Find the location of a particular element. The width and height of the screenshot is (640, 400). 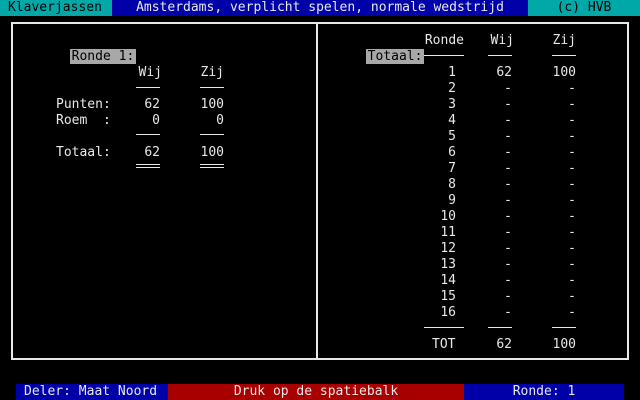

right-col-zij: Zij is located at coordinates (564, 40).